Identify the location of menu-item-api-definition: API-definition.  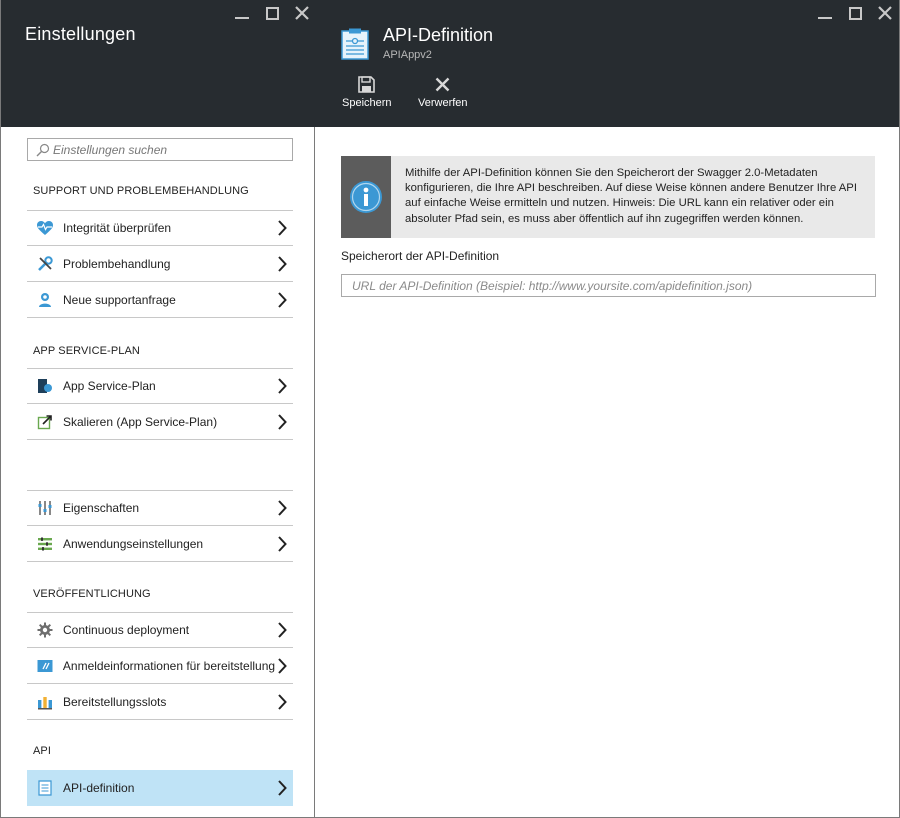
(160, 788).